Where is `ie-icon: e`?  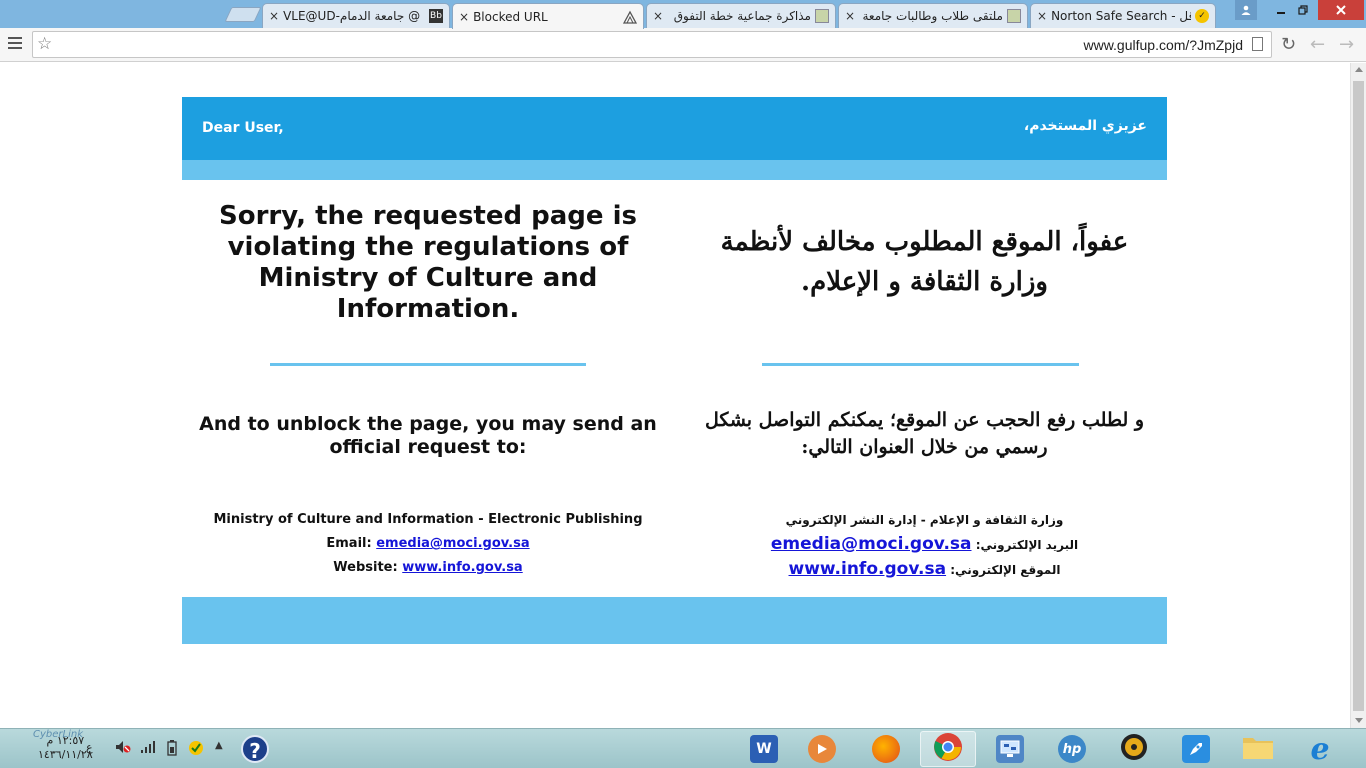 ie-icon: e is located at coordinates (1320, 749).